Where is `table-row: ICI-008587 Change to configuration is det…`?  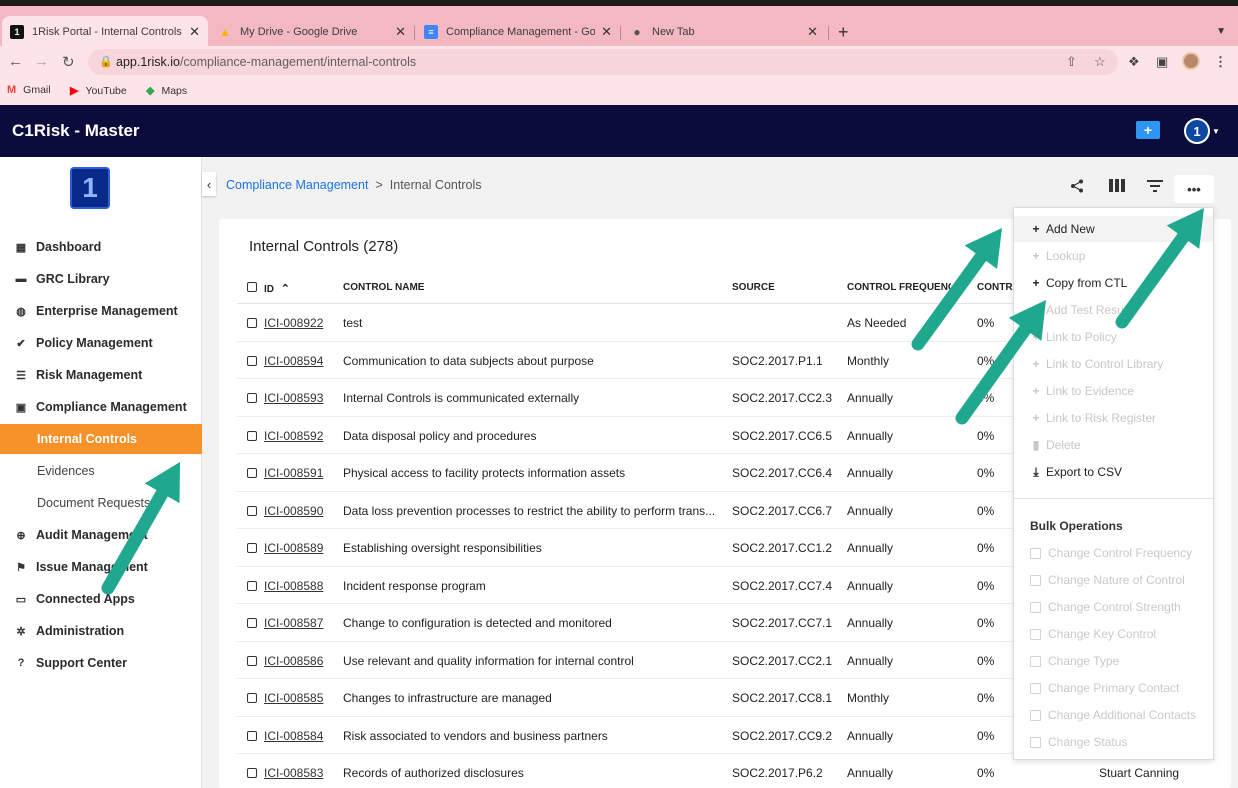
table-row: ICI-008587 Change to configuration is det… is located at coordinates (632, 623).